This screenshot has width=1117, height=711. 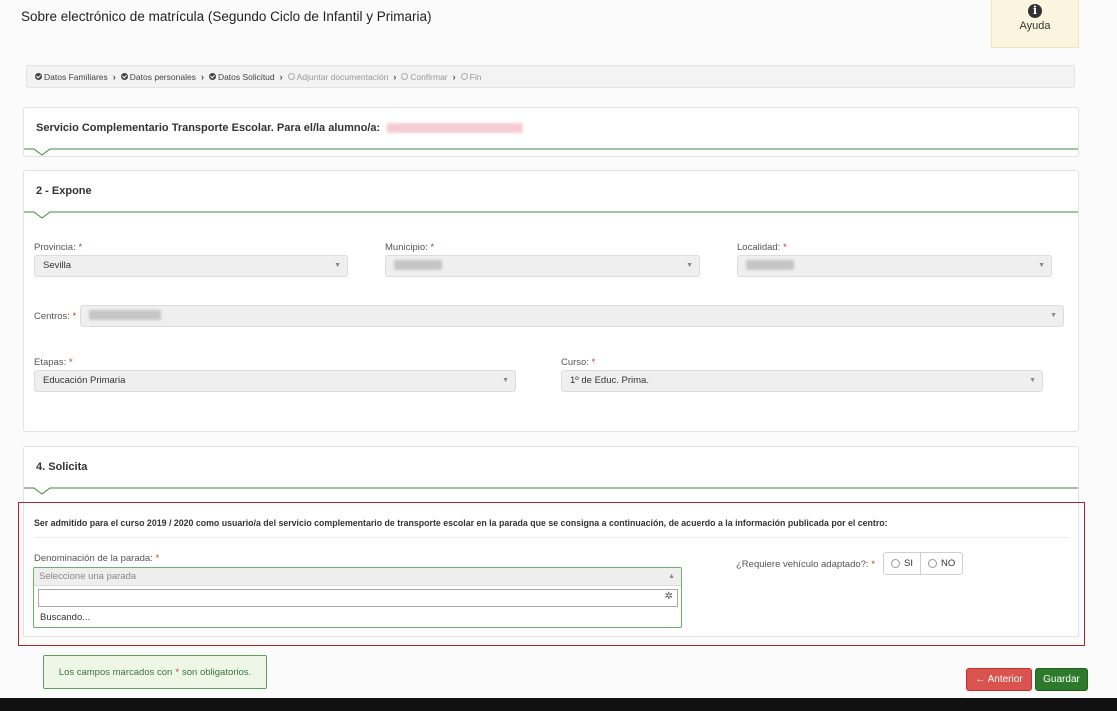 I want to click on bottom-bar, so click(x=558, y=704).